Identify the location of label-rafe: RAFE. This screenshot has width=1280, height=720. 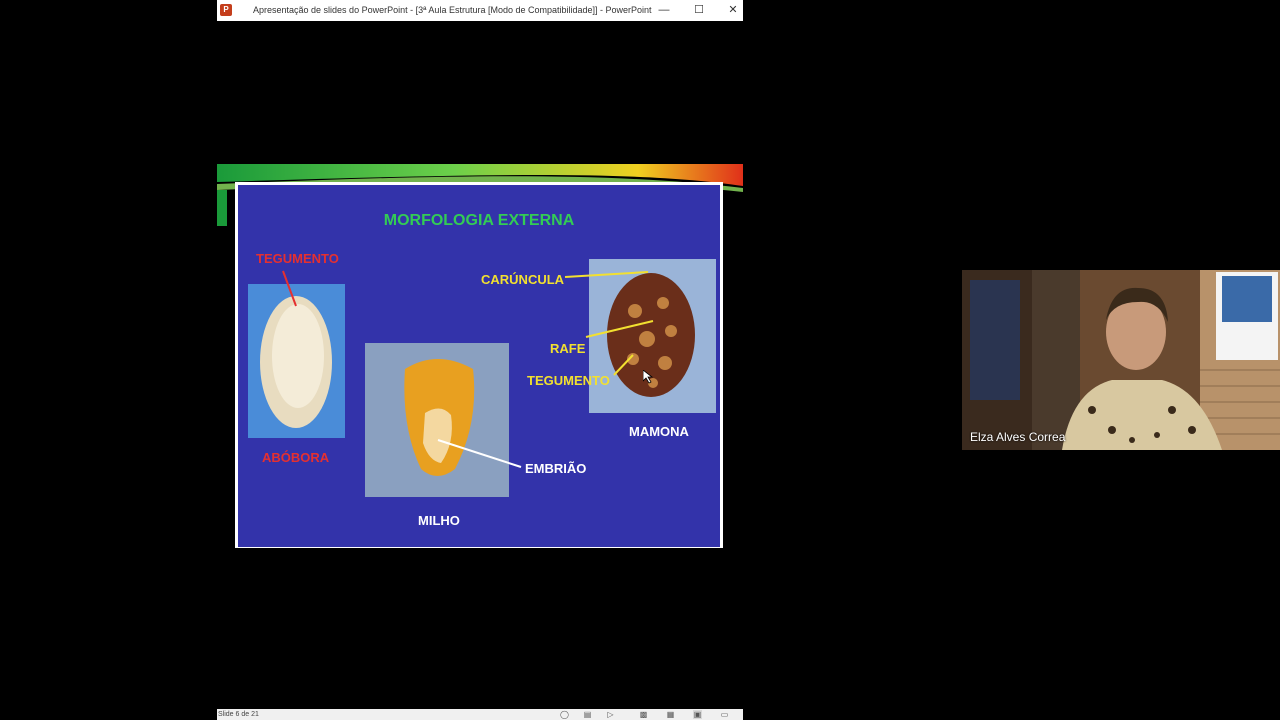
(568, 348).